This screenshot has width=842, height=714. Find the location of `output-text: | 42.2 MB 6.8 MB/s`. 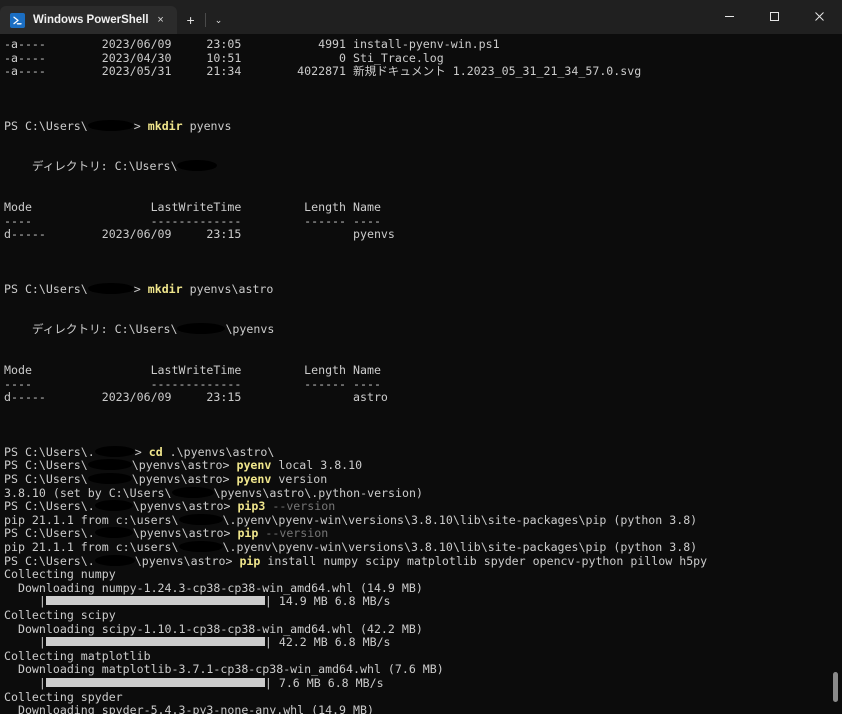

output-text: | 42.2 MB 6.8 MB/s is located at coordinates (327, 642).